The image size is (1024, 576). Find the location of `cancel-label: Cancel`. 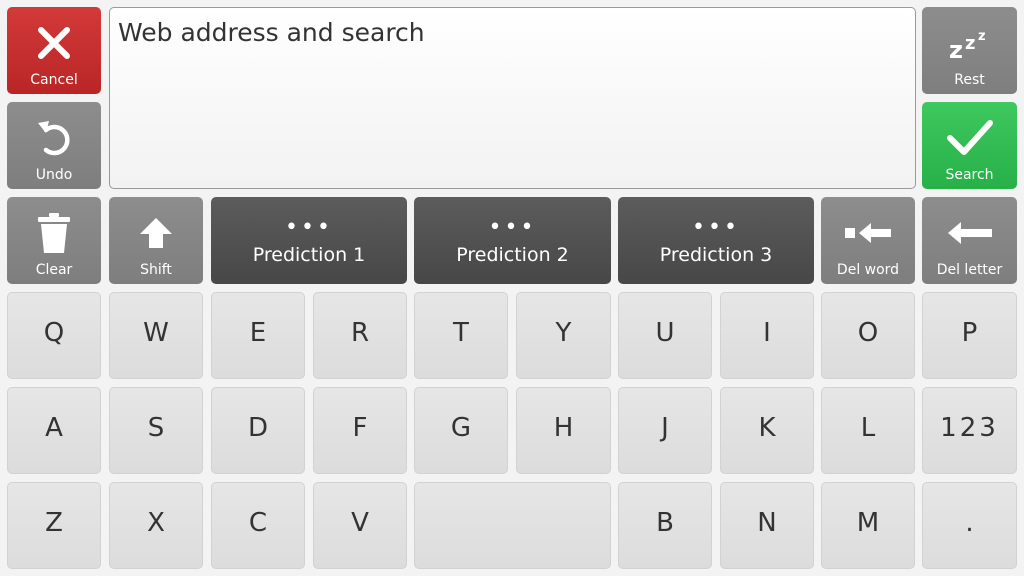

cancel-label: Cancel is located at coordinates (54, 80).